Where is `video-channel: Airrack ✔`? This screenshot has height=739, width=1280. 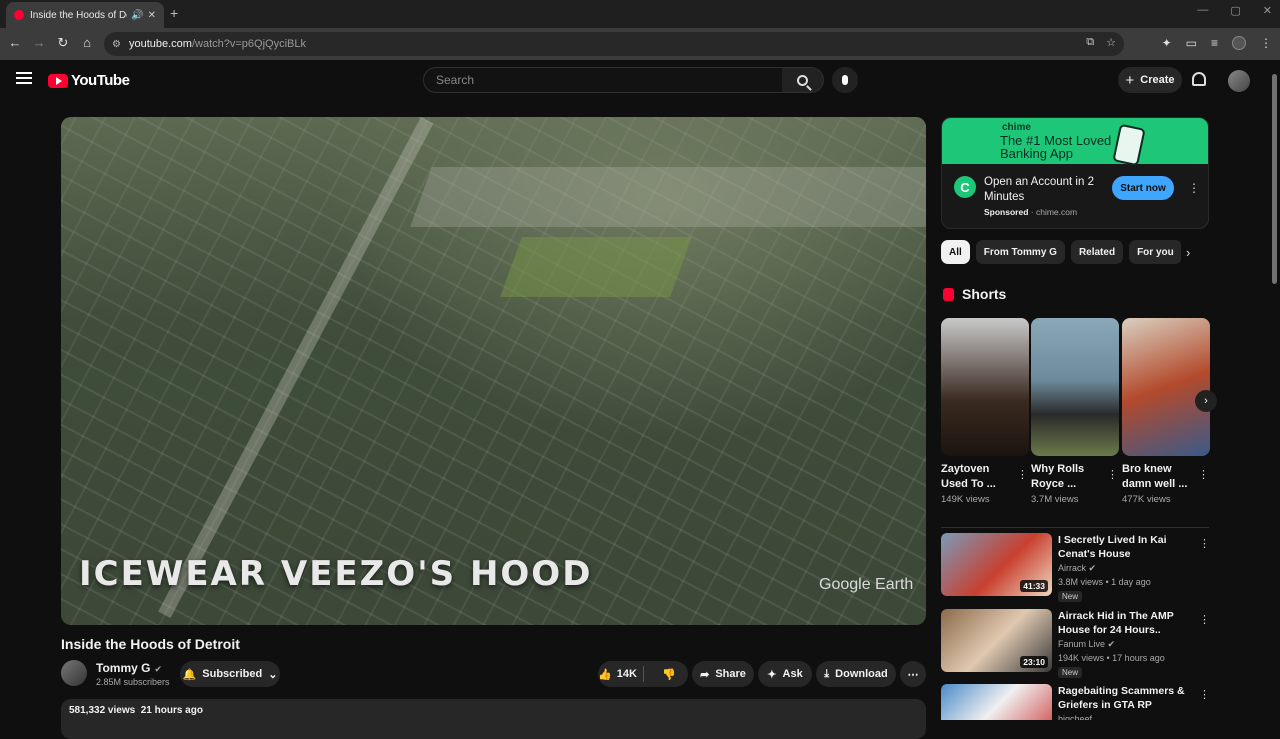 video-channel: Airrack ✔ is located at coordinates (1077, 568).